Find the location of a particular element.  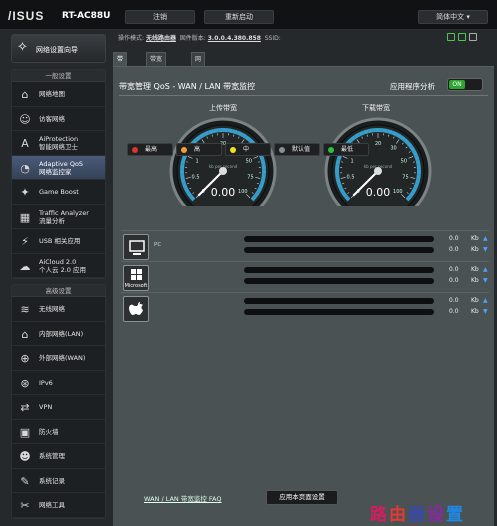

sidebar-item-network-map: ⌂ 网络地图 is located at coordinates (58, 94).